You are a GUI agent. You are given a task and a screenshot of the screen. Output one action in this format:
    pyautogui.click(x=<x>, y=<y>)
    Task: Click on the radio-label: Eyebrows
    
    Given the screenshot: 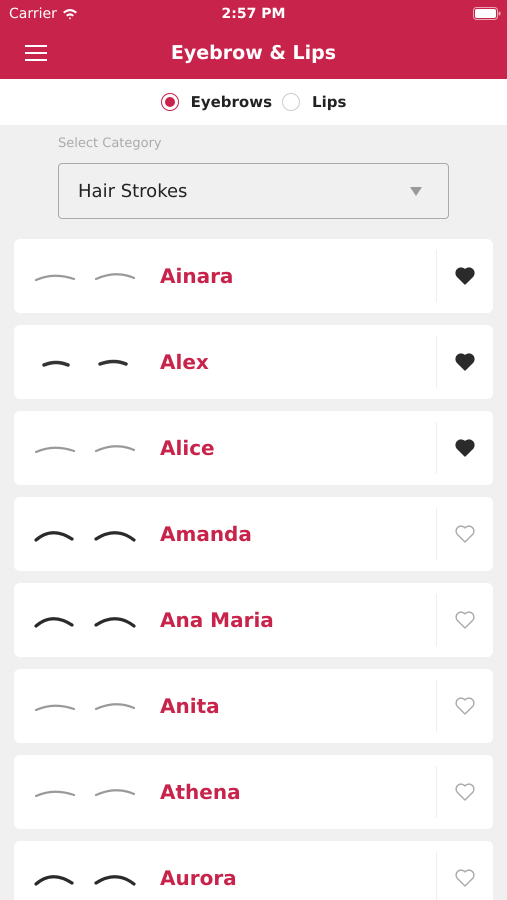 What is the action you would take?
    pyautogui.click(x=231, y=102)
    